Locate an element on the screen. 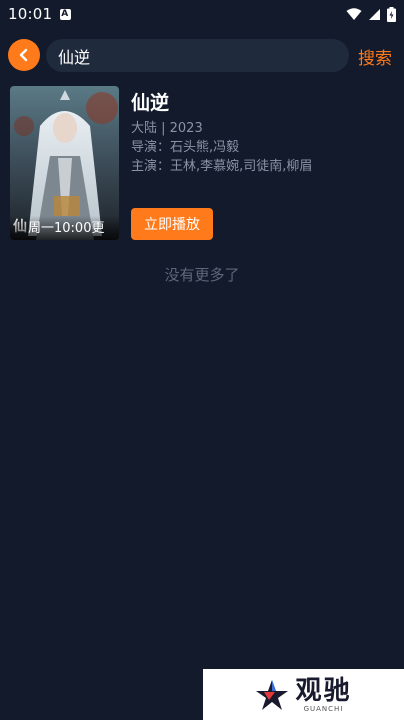  poster-update-caption: 周一10:00更 is located at coordinates (64, 228).